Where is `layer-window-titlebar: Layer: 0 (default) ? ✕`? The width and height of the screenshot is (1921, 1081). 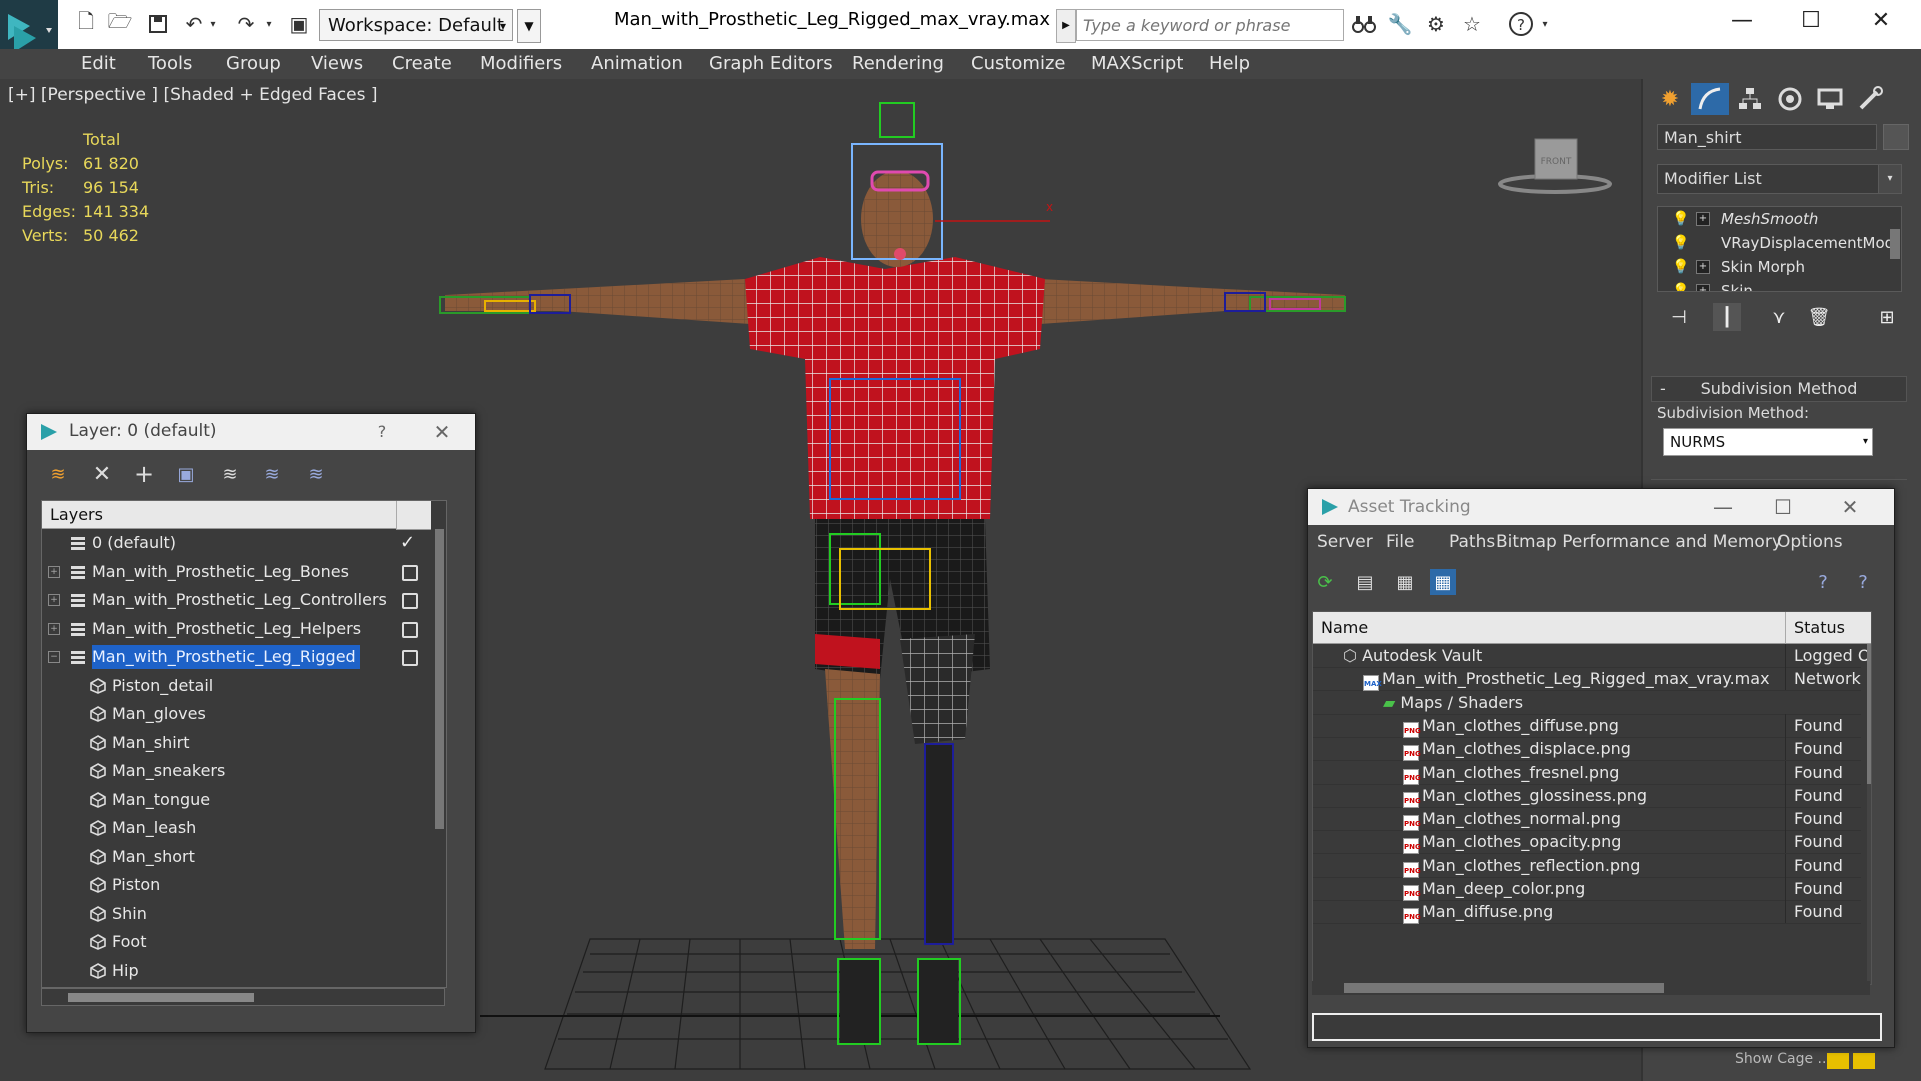
layer-window-titlebar: Layer: 0 (default) ? ✕ is located at coordinates (251, 432).